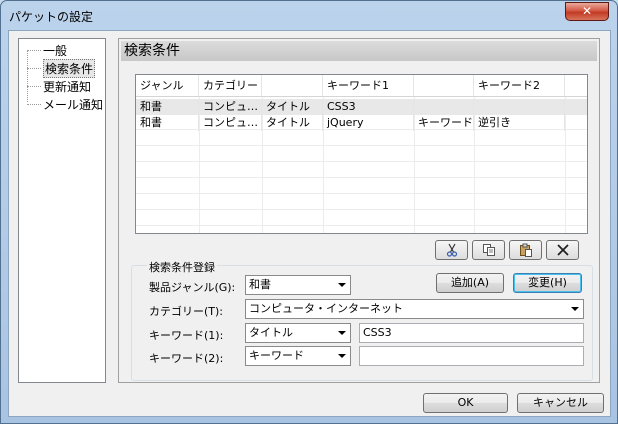  I want to click on nav-item-label: 更新通知, so click(67, 86).